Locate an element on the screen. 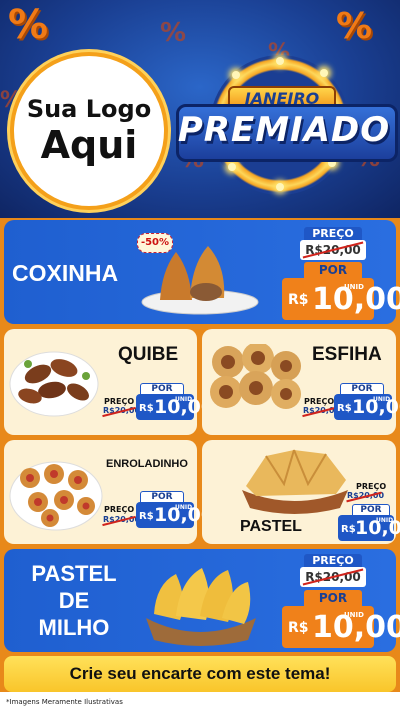 The height and width of the screenshot is (711, 400). product-name: PASTEL is located at coordinates (271, 526).